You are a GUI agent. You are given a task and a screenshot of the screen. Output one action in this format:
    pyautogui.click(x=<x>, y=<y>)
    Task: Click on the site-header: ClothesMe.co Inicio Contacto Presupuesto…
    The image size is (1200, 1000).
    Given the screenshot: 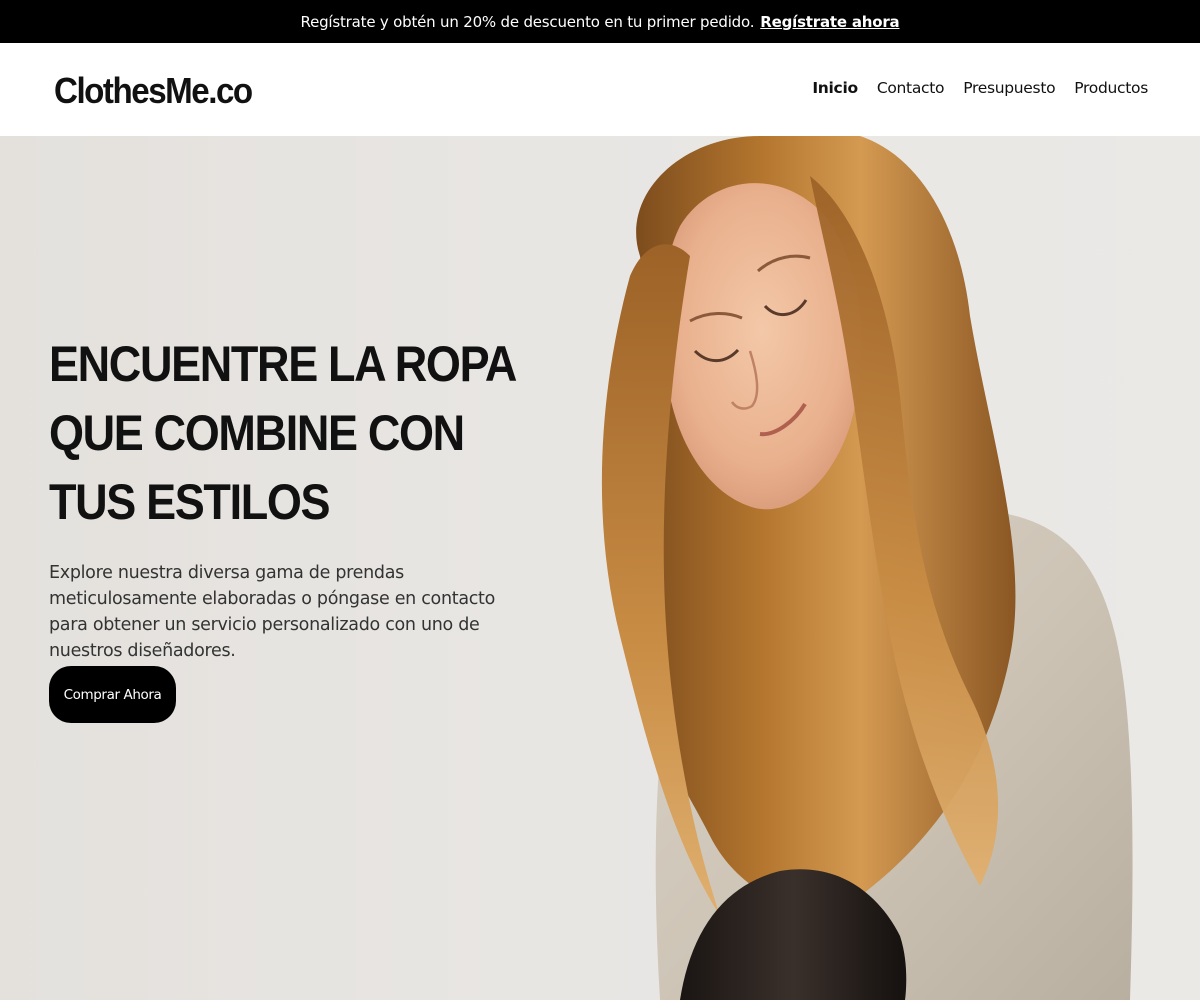 What is the action you would take?
    pyautogui.click(x=600, y=89)
    